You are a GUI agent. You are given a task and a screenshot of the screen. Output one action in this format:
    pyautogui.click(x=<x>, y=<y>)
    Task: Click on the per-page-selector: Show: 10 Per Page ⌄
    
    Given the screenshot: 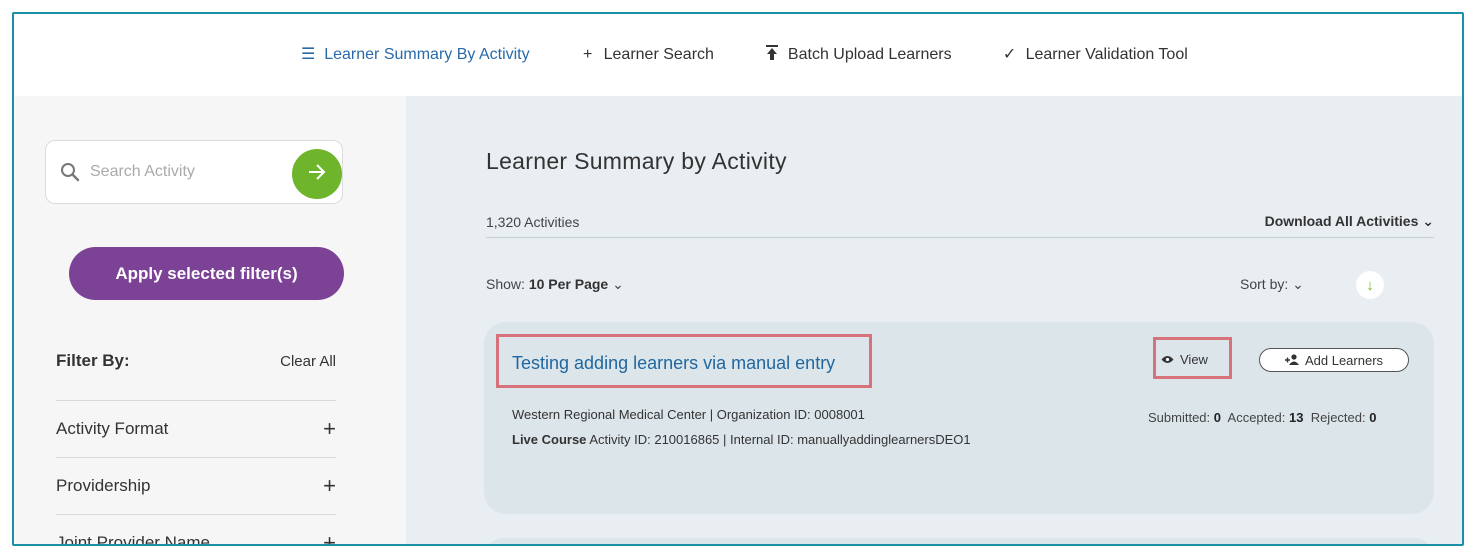 What is the action you would take?
    pyautogui.click(x=555, y=284)
    